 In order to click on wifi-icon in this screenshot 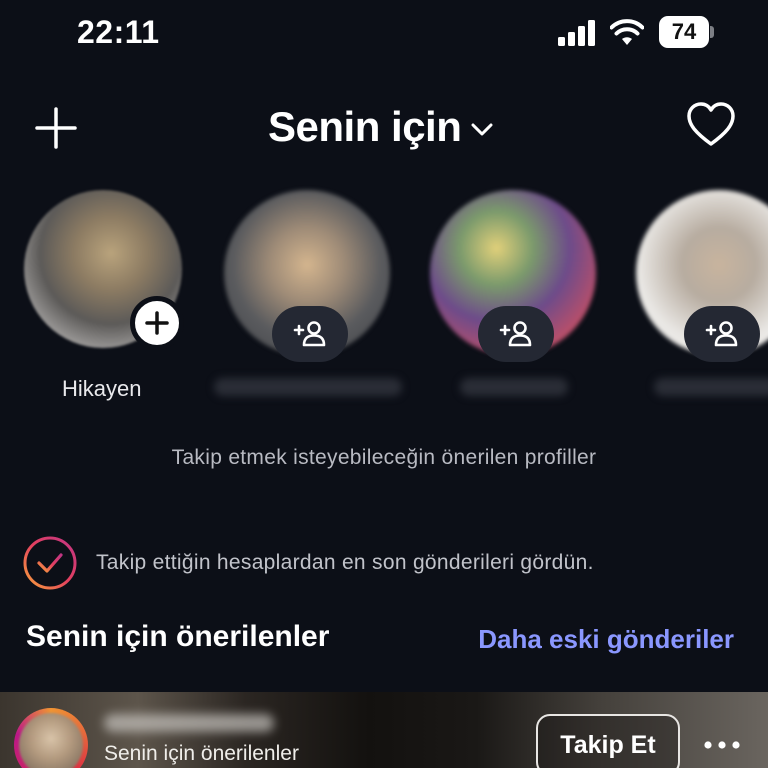, I will do `click(627, 32)`.